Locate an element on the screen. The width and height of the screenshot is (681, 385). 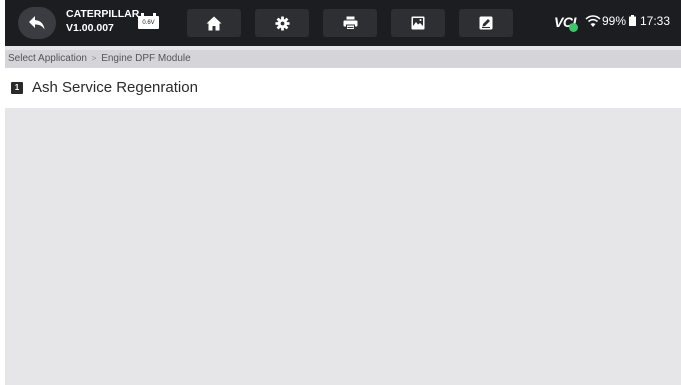
vci-connected-dot is located at coordinates (573, 27).